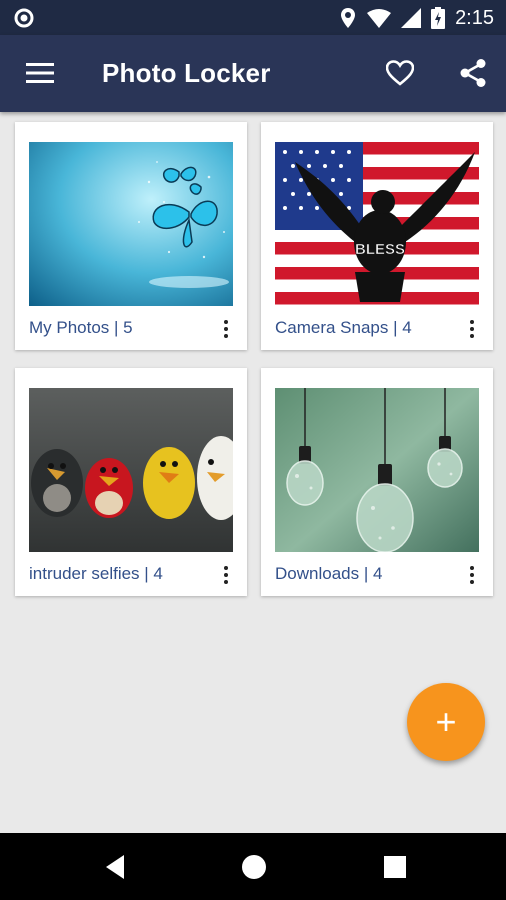  Describe the element at coordinates (116, 867) in the screenshot. I see `back-icon` at that location.